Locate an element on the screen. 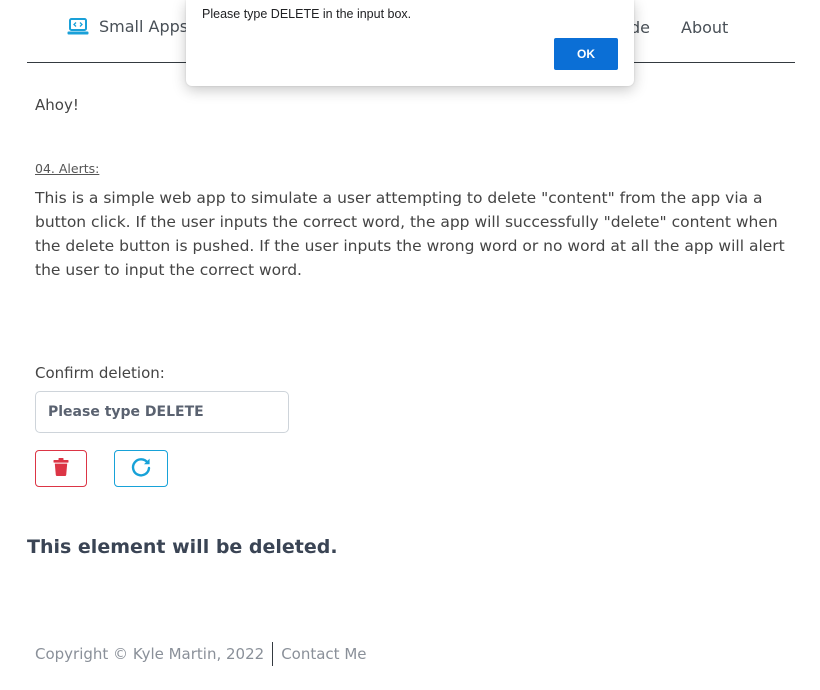 The height and width of the screenshot is (690, 820). deletable-element: This element will be deleted. is located at coordinates (182, 547).